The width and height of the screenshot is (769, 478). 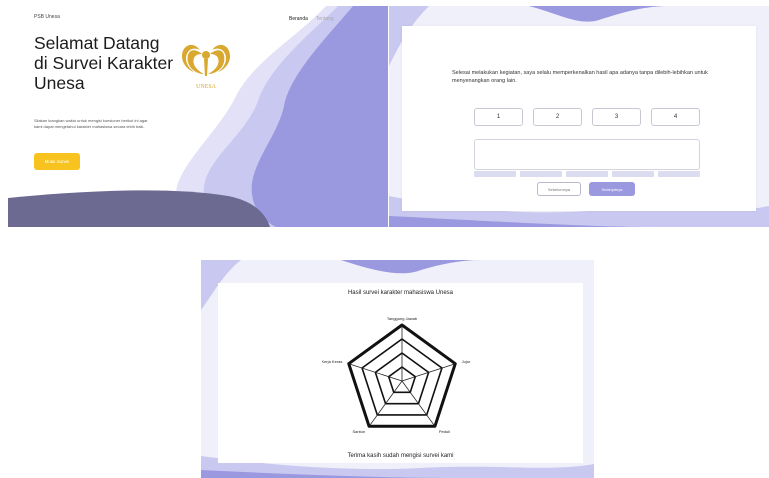 What do you see at coordinates (400, 293) in the screenshot?
I see `result-title: Hasil survei karakter mahasiswa Unesa` at bounding box center [400, 293].